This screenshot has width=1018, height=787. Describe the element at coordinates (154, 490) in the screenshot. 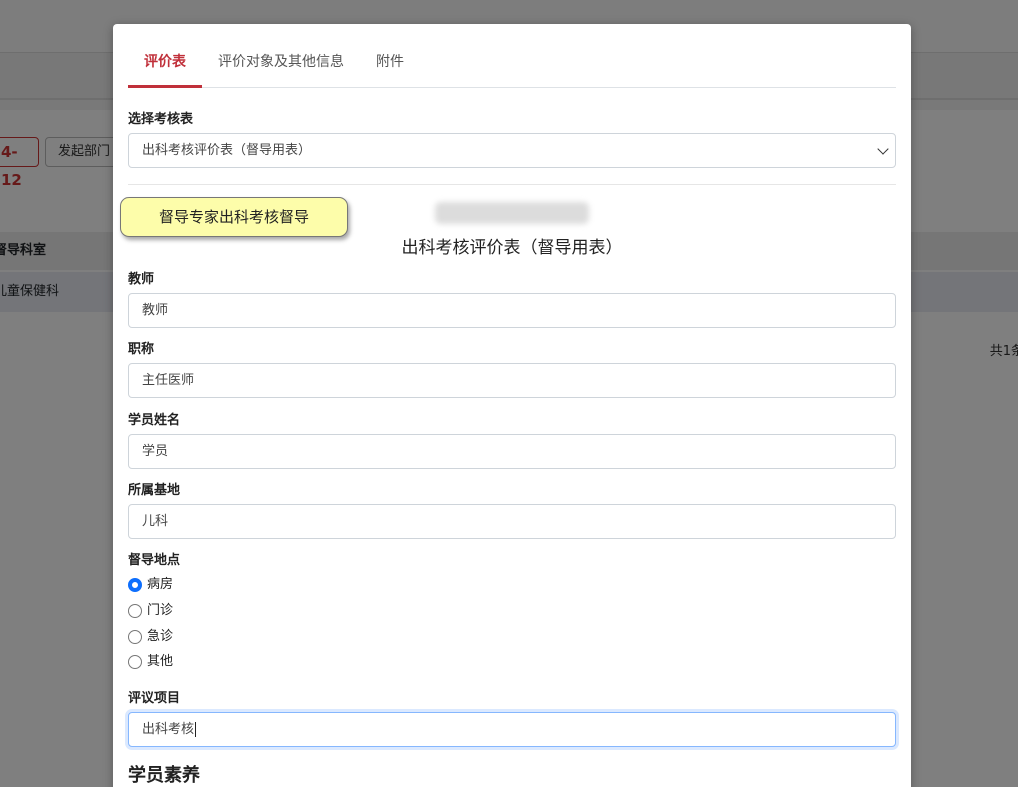

I see `base-label: 所属基地` at that location.